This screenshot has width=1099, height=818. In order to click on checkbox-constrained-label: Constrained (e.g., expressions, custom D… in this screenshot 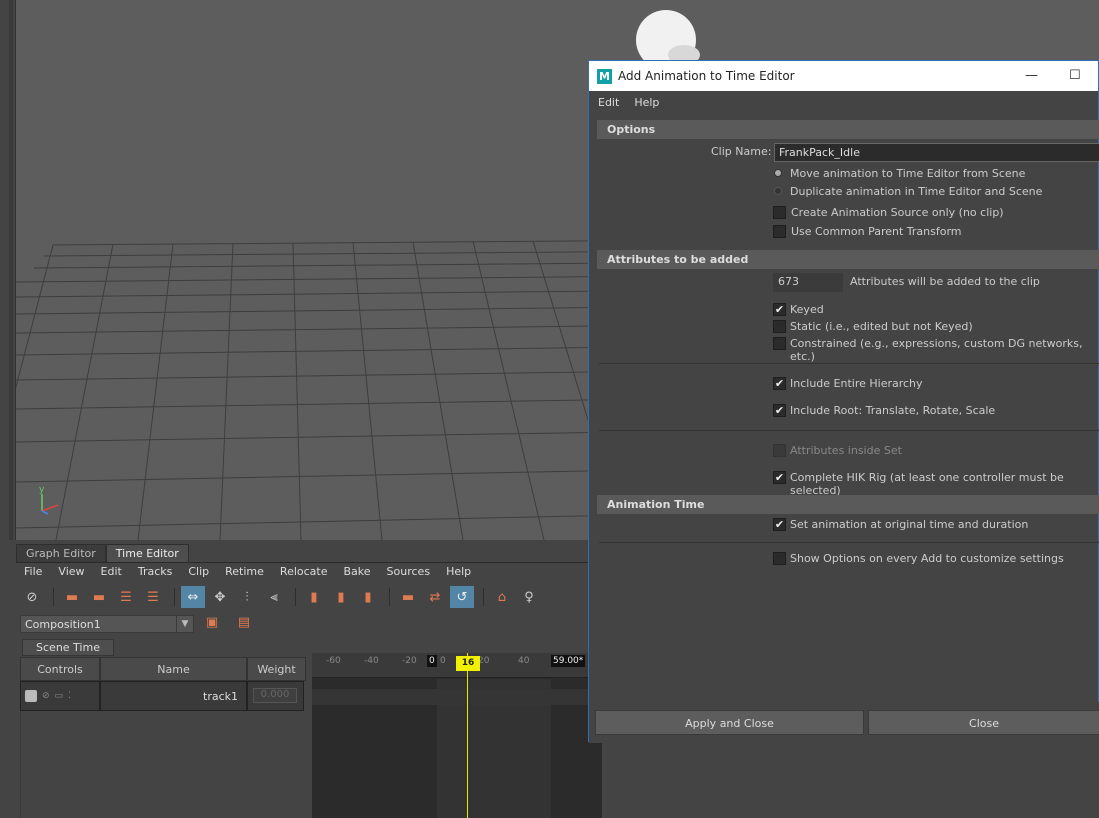, I will do `click(936, 350)`.